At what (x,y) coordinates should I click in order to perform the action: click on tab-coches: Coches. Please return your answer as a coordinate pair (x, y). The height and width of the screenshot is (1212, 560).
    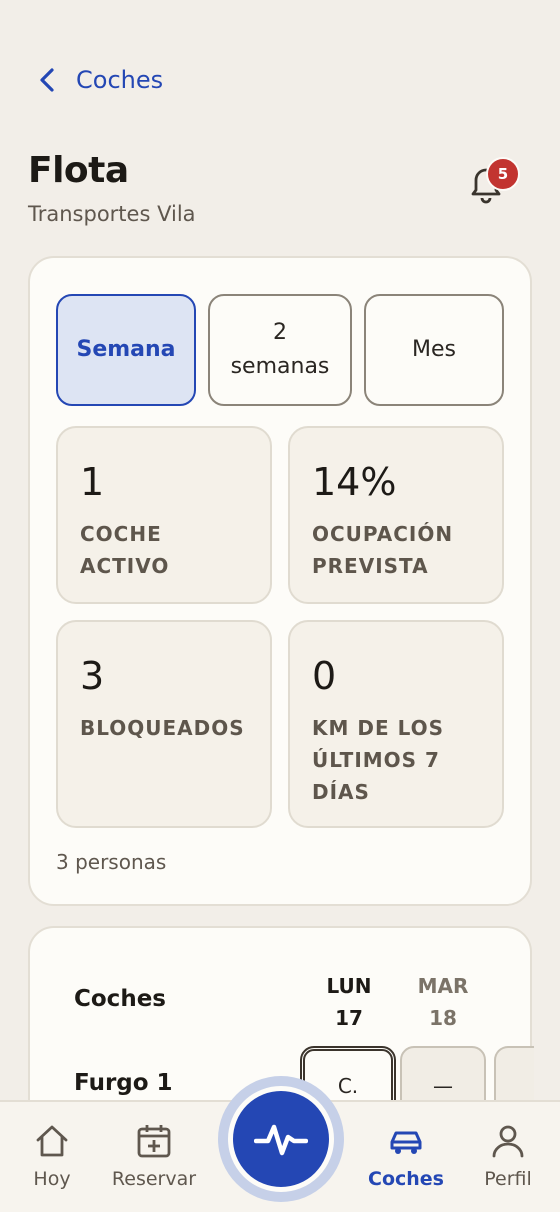
    Looking at the image, I should click on (406, 1156).